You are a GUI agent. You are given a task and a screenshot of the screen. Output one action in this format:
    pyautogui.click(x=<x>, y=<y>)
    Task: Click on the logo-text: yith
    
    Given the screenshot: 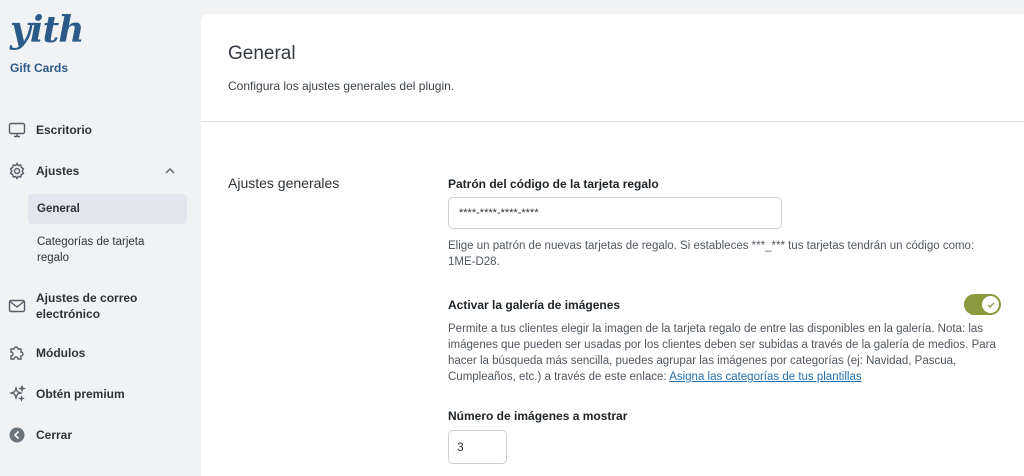 What is the action you would take?
    pyautogui.click(x=47, y=30)
    